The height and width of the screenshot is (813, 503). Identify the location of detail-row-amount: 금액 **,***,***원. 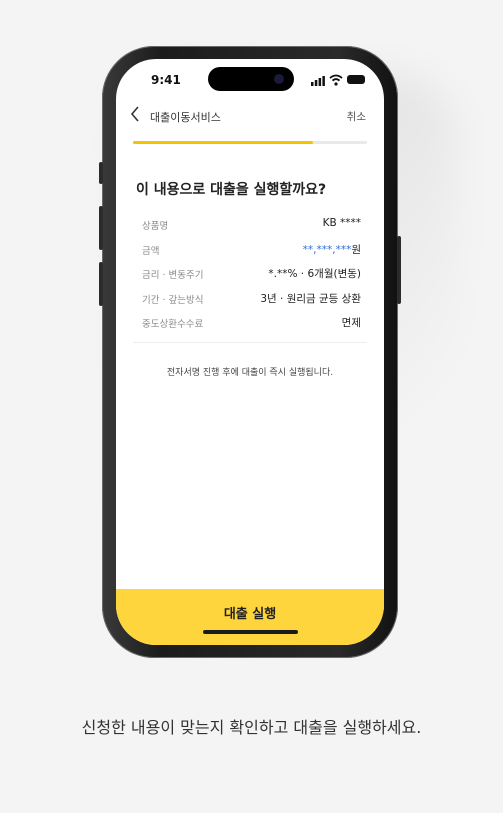
(251, 253).